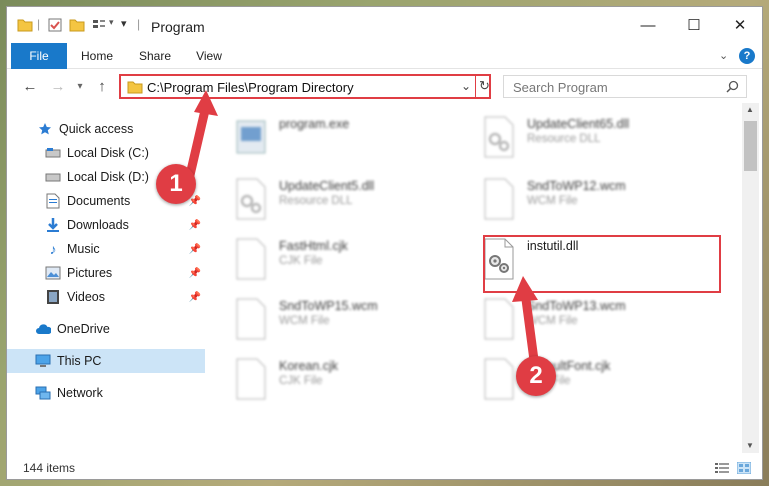 This screenshot has width=769, height=486. Describe the element at coordinates (176, 184) in the screenshot. I see `callout-1: 1` at that location.